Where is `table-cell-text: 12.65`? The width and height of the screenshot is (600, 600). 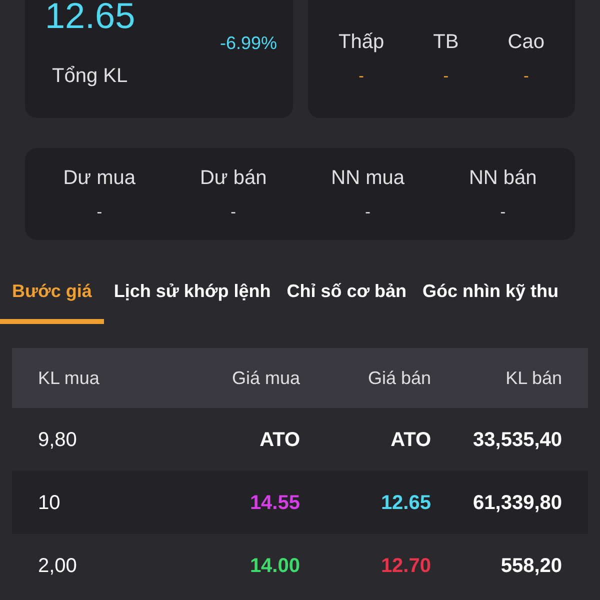 table-cell-text: 12.65 is located at coordinates (405, 503).